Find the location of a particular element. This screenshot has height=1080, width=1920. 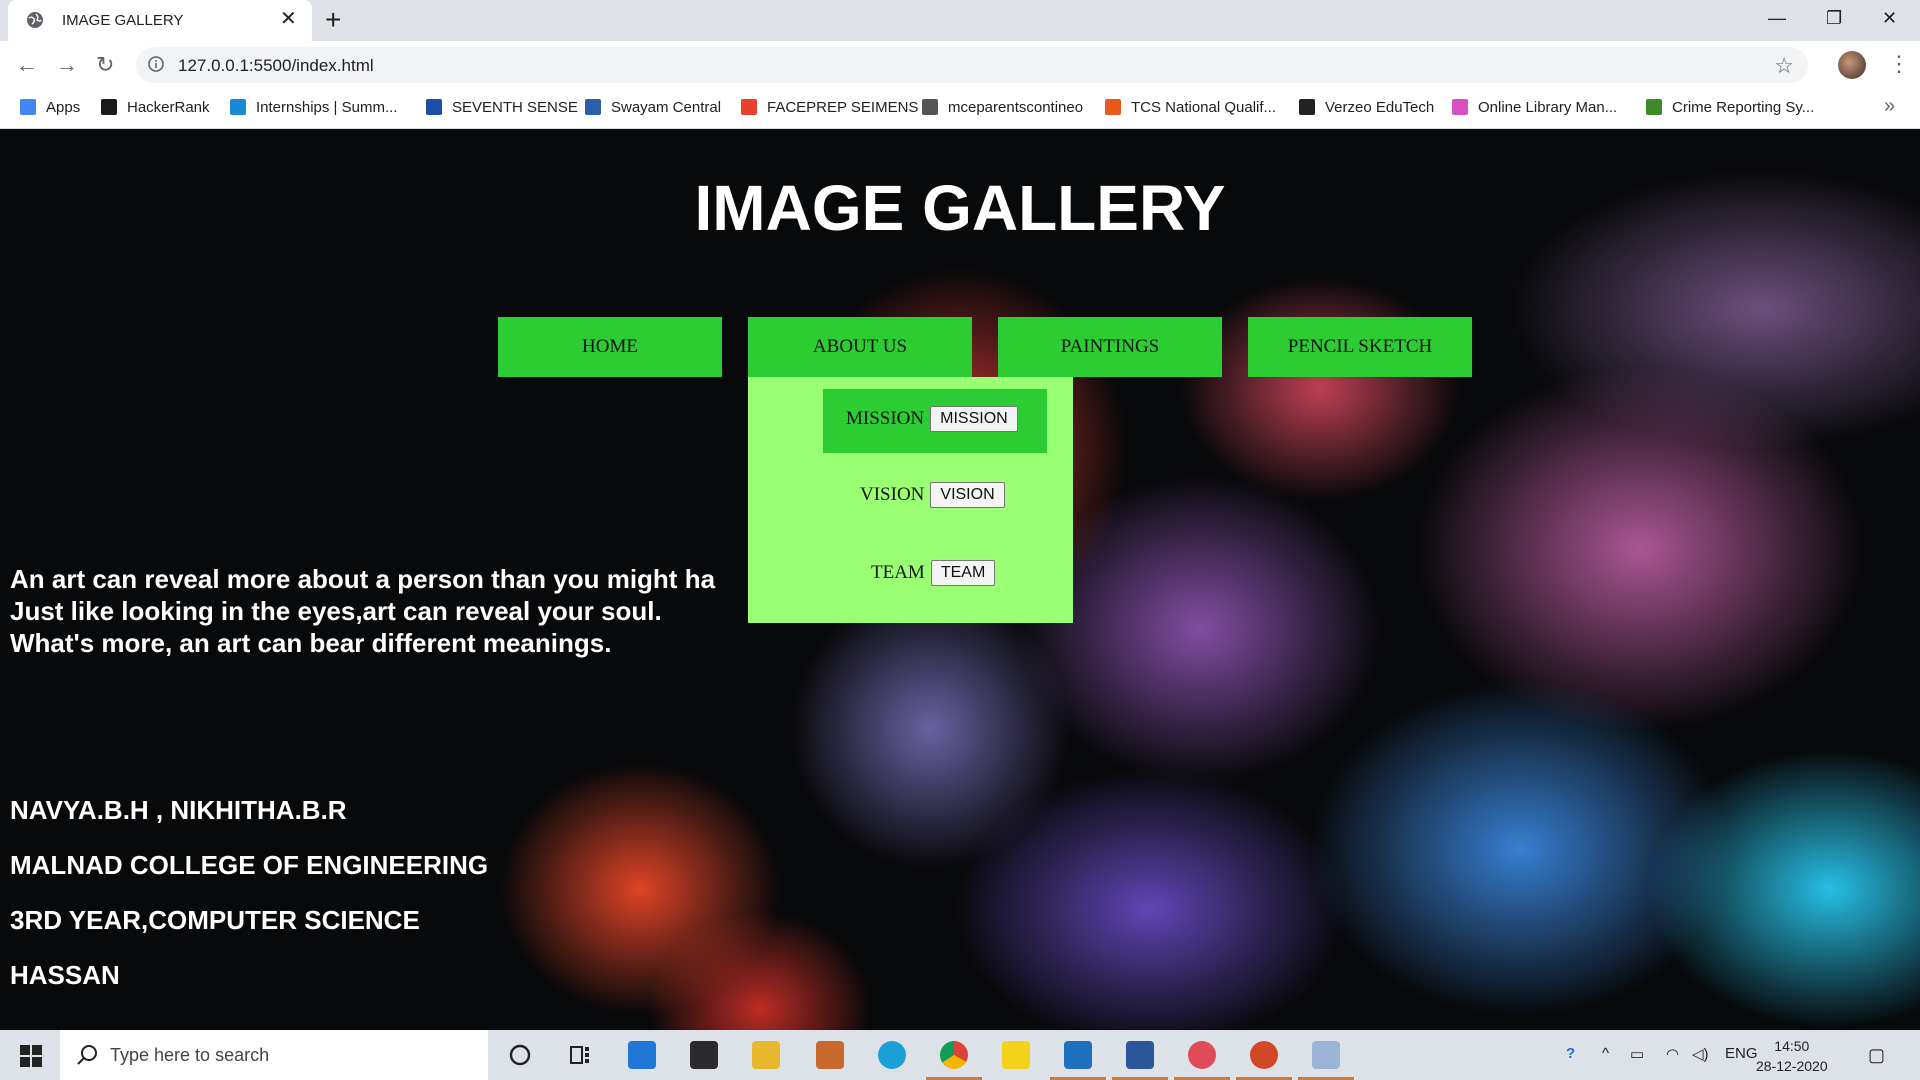

browser-tab-bar: IMAGE GALLERY ✕ + — ❐ ✕ is located at coordinates (960, 20).